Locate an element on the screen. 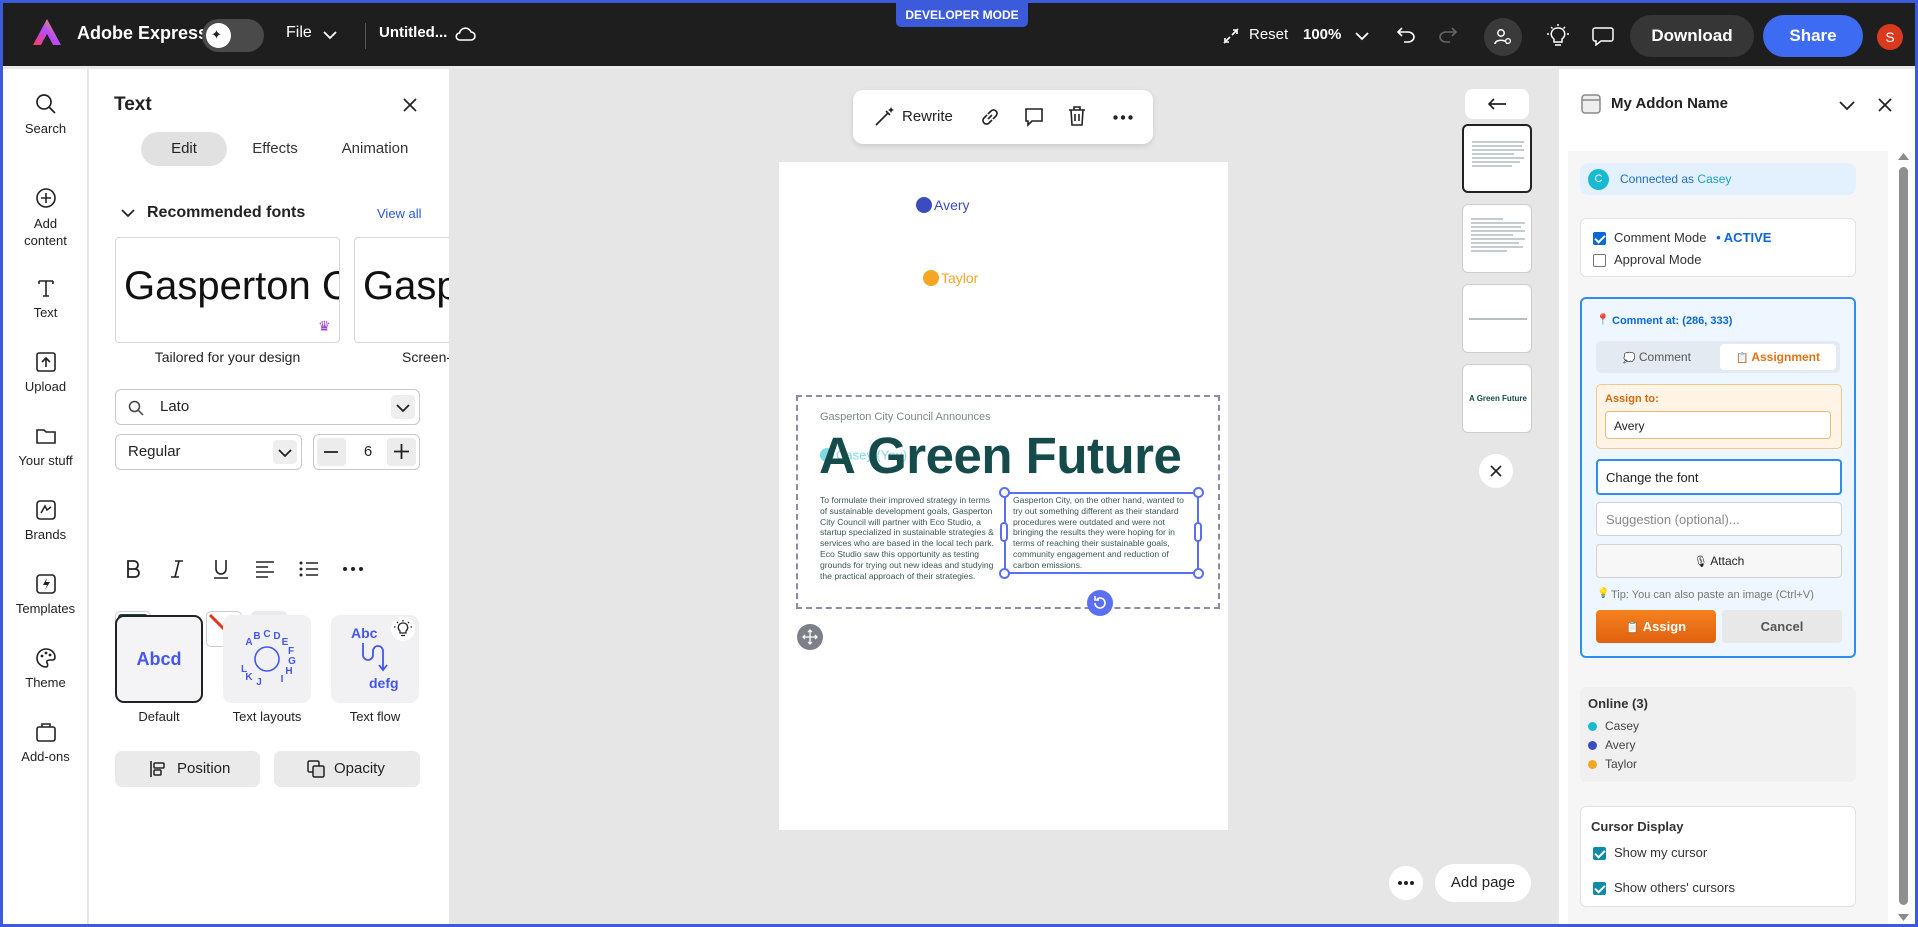 The width and height of the screenshot is (1918, 927). rail-item-add-content: Add content is located at coordinates (45, 218).